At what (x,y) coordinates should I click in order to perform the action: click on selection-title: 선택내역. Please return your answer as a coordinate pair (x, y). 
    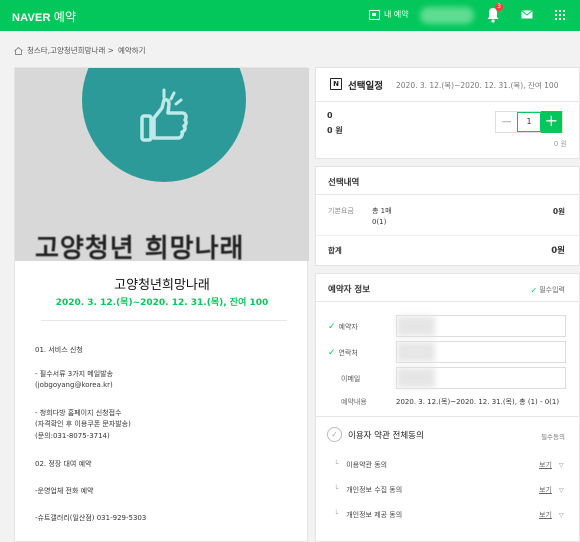
    Looking at the image, I should click on (344, 183).